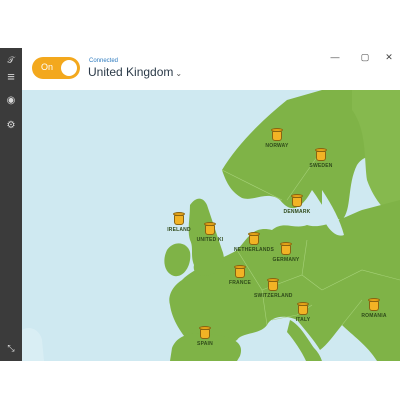 Image resolution: width=400 pixels, height=416 pixels. I want to click on server-pin-united-kingdom: UNITED KI, so click(210, 232).